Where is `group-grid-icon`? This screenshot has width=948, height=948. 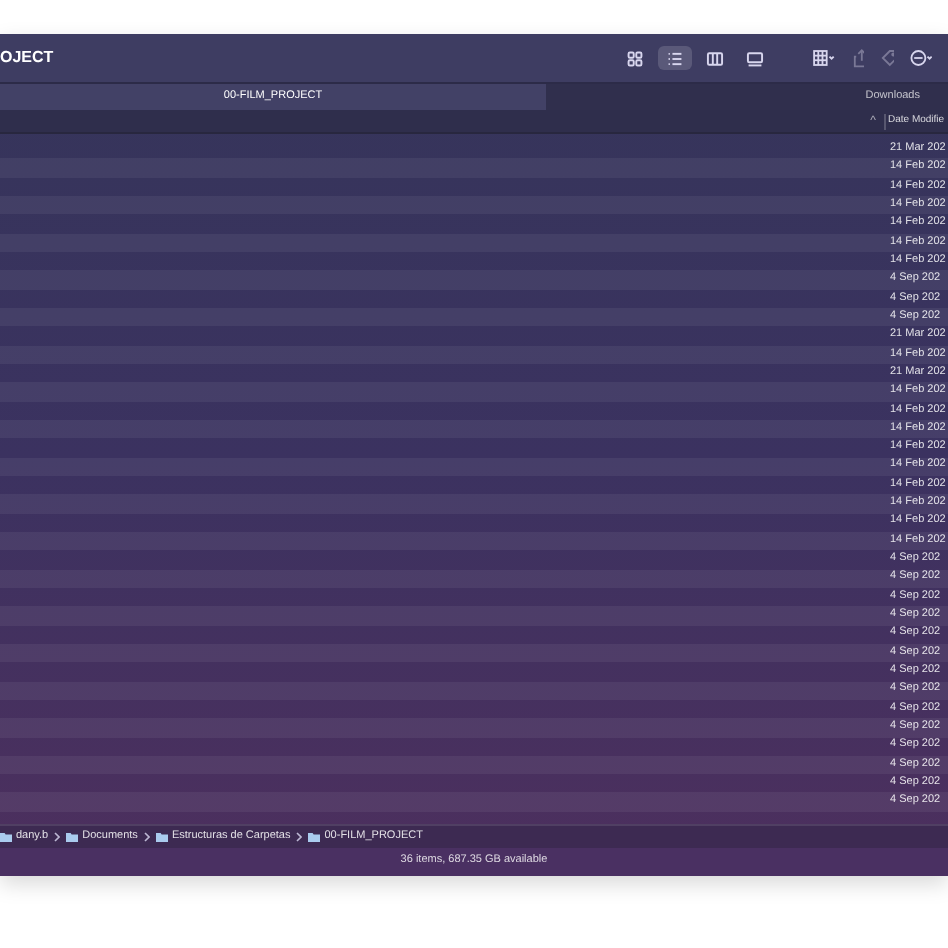
group-grid-icon is located at coordinates (824, 58).